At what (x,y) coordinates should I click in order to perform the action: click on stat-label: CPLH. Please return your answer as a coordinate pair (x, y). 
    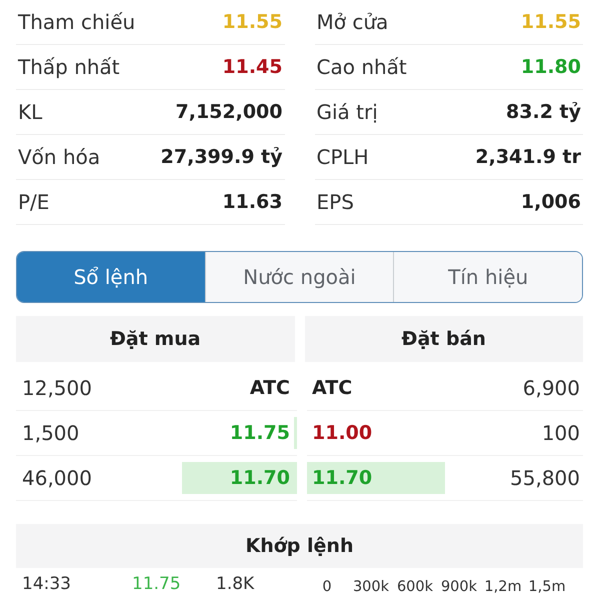
    Looking at the image, I should click on (342, 157).